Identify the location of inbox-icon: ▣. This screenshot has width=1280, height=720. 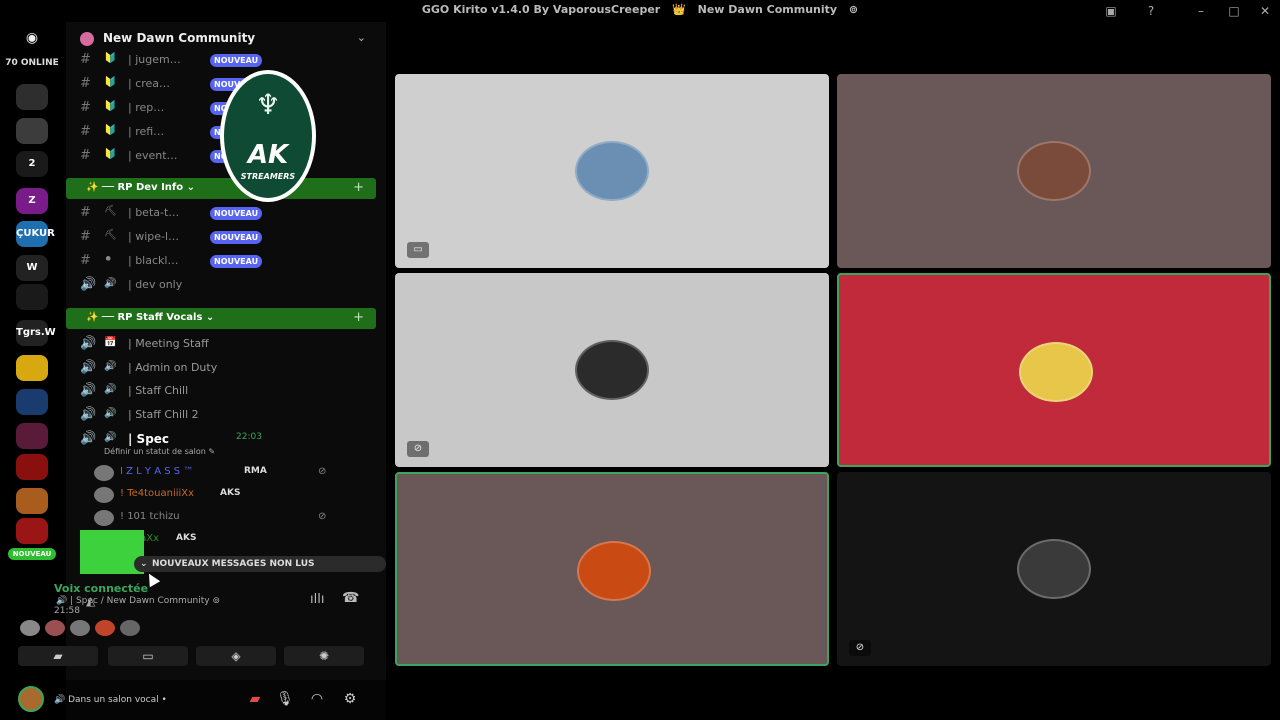
(1111, 11).